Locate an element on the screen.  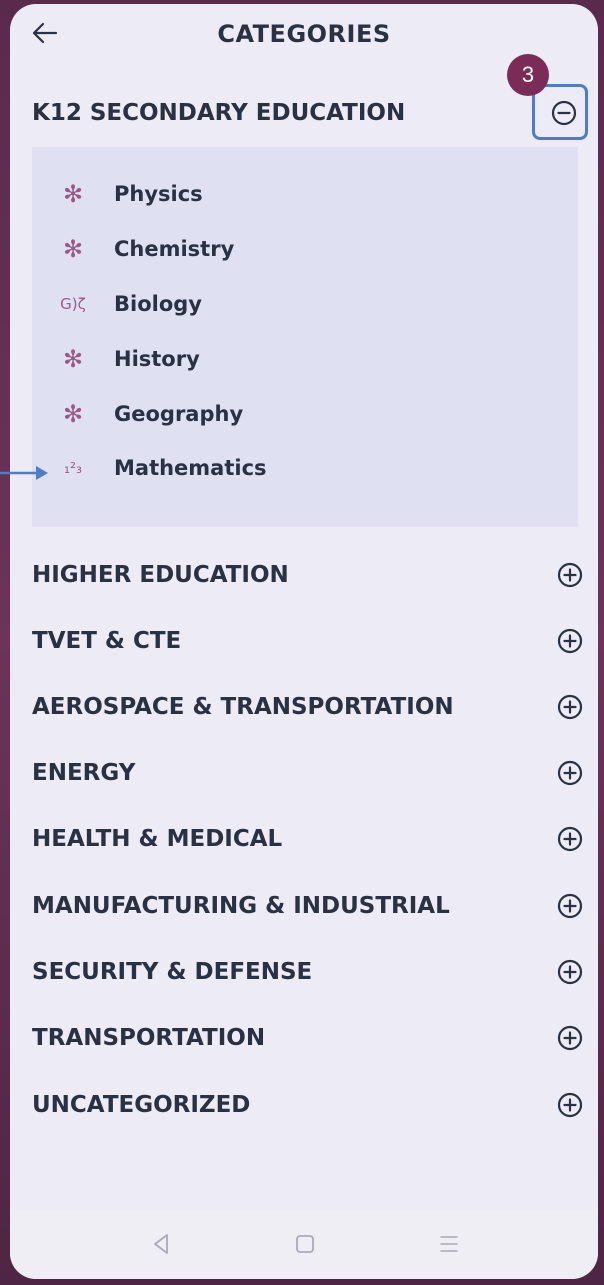
subcategory-label: Biology is located at coordinates (158, 304).